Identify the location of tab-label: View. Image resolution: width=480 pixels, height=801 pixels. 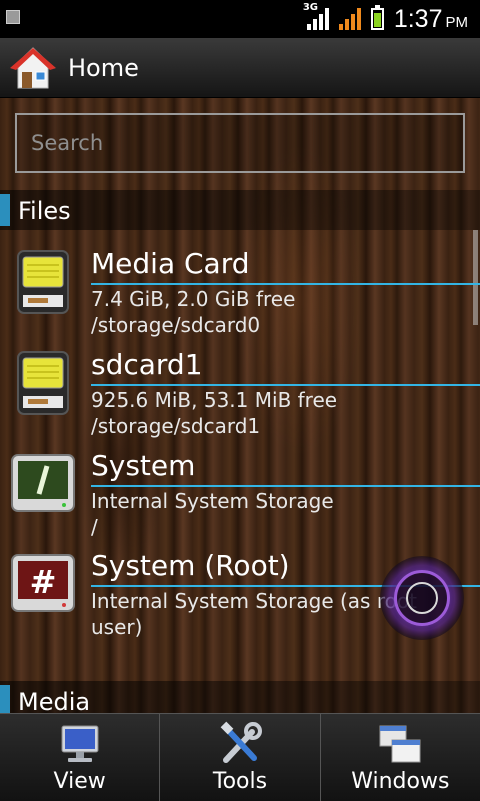
(79, 781).